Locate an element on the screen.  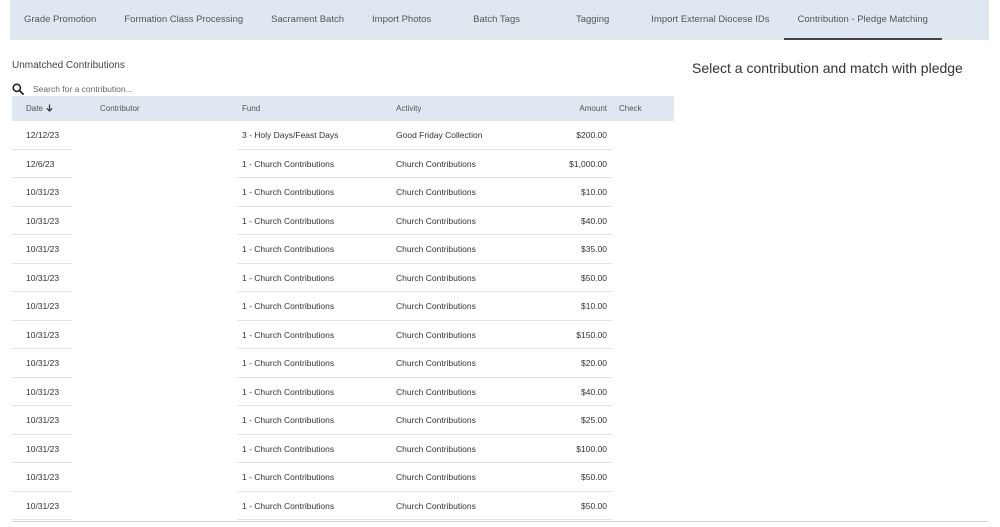
cell-amount: $1,000.00 is located at coordinates (588, 163).